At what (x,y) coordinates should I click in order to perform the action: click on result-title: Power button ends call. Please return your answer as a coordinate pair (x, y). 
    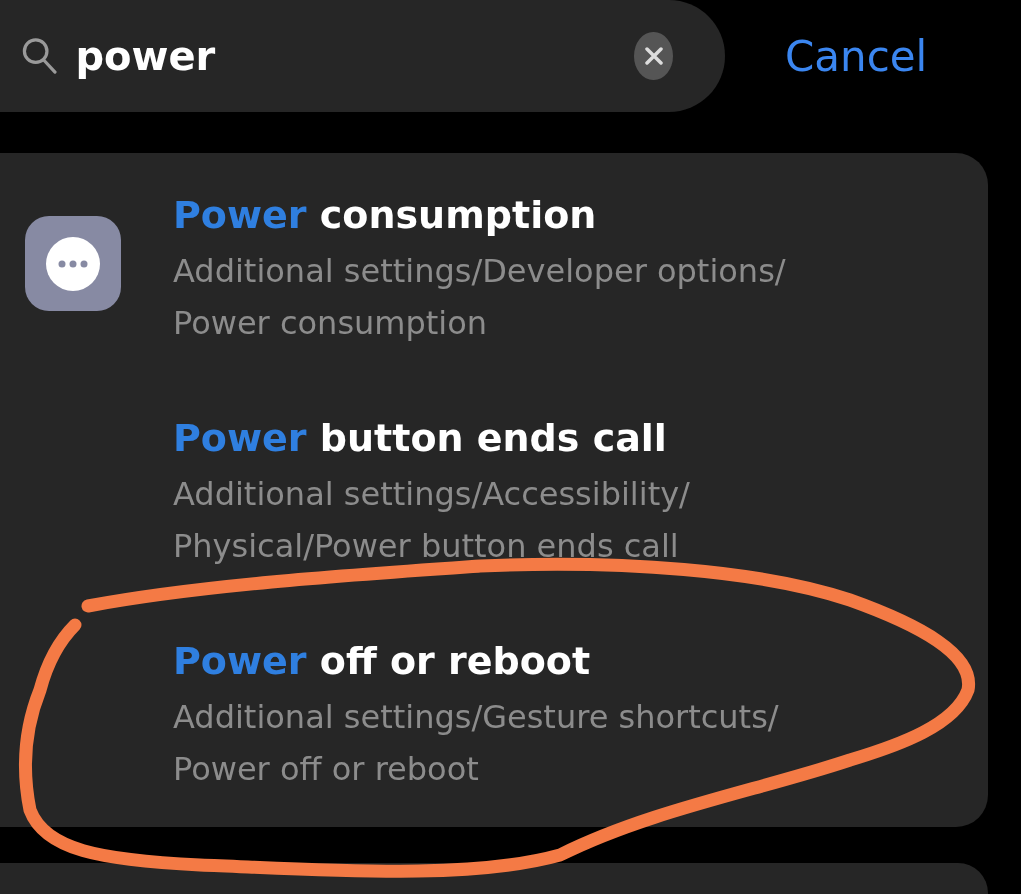
    Looking at the image, I should click on (431, 438).